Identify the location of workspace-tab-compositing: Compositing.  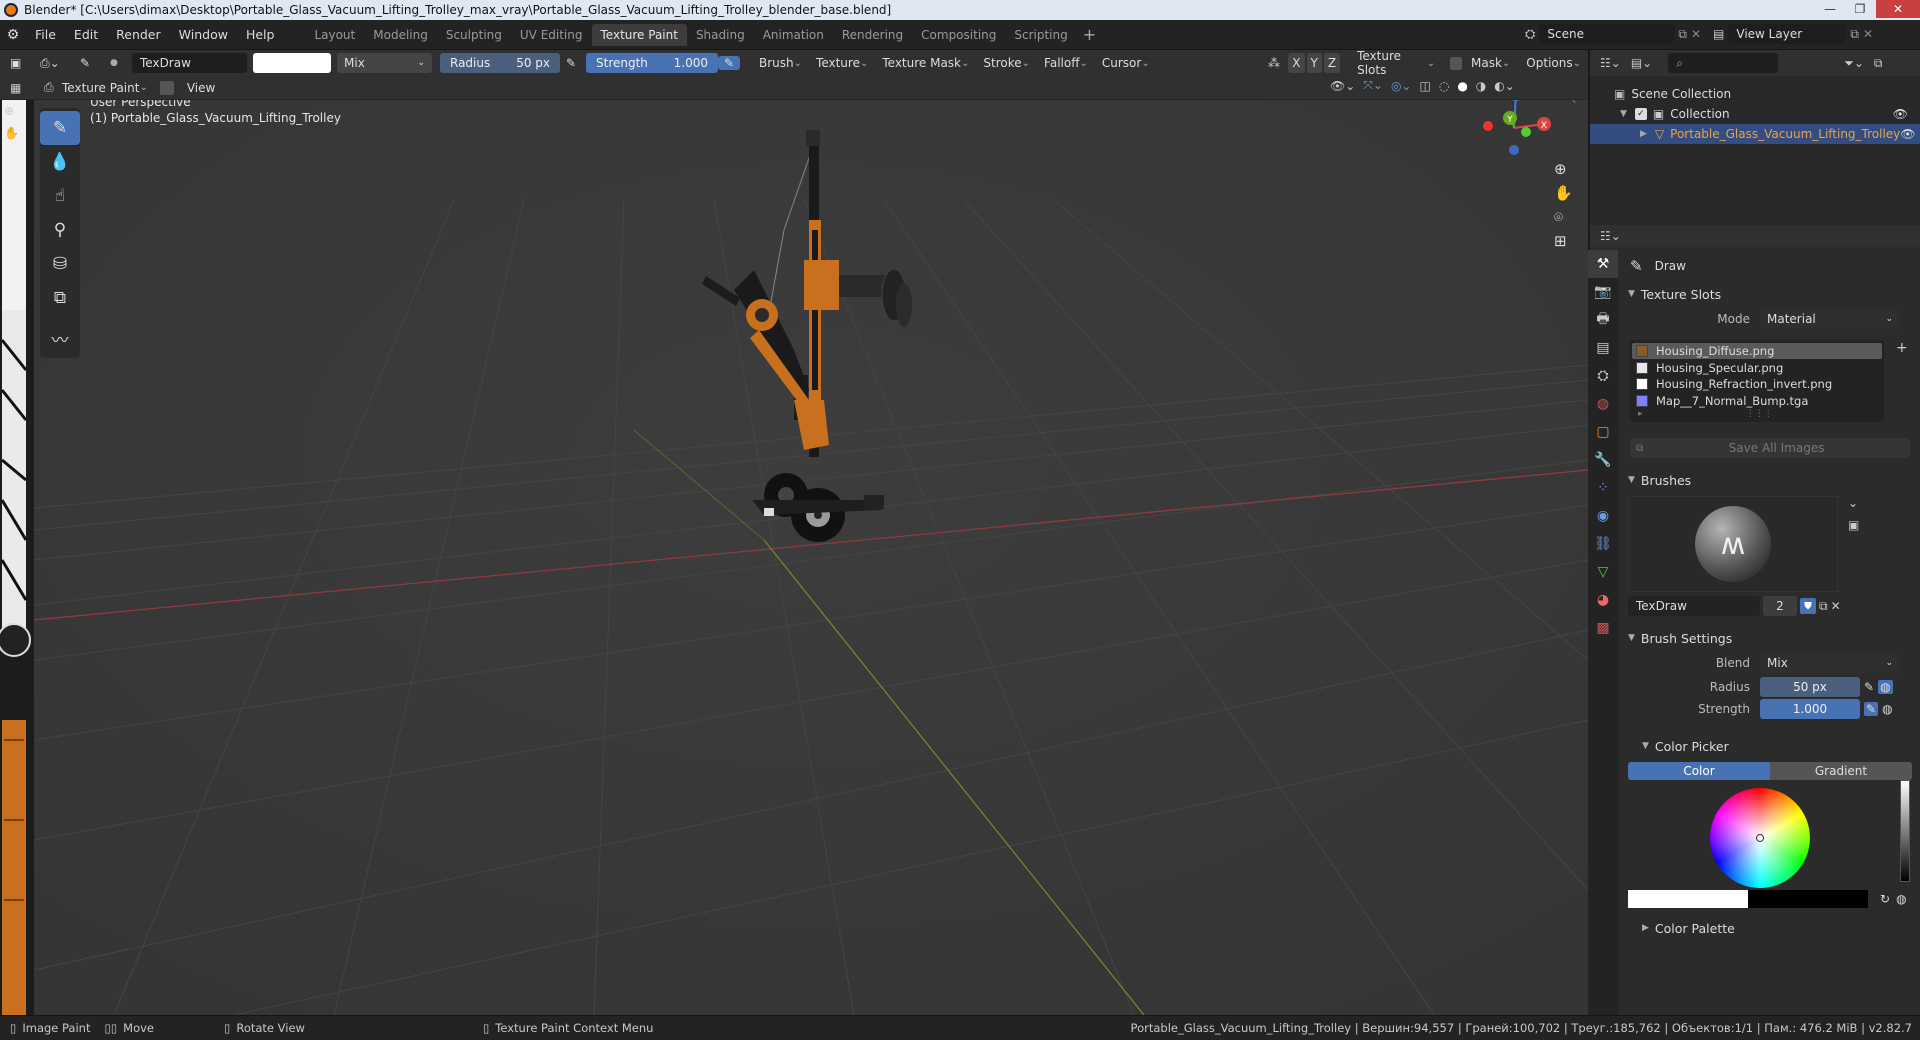
(958, 35).